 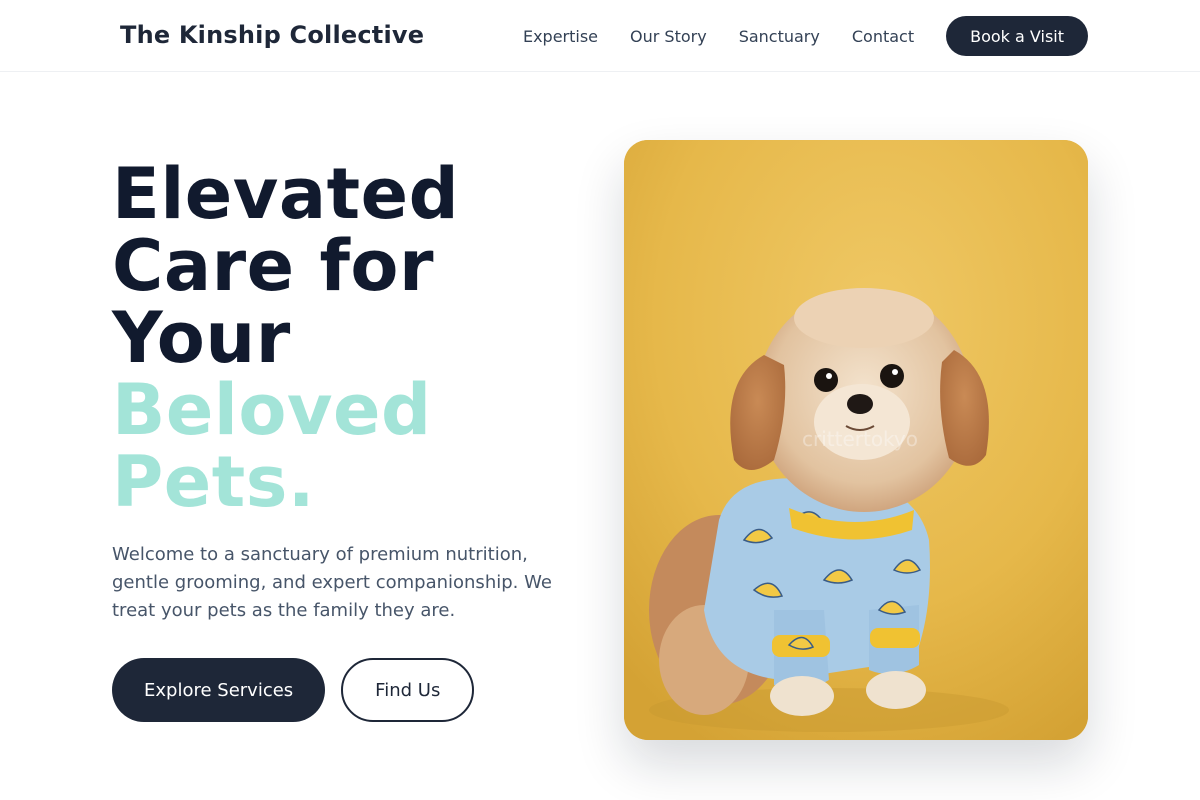 What do you see at coordinates (779, 36) in the screenshot?
I see `nav-link-sanctuary: Sanctuary` at bounding box center [779, 36].